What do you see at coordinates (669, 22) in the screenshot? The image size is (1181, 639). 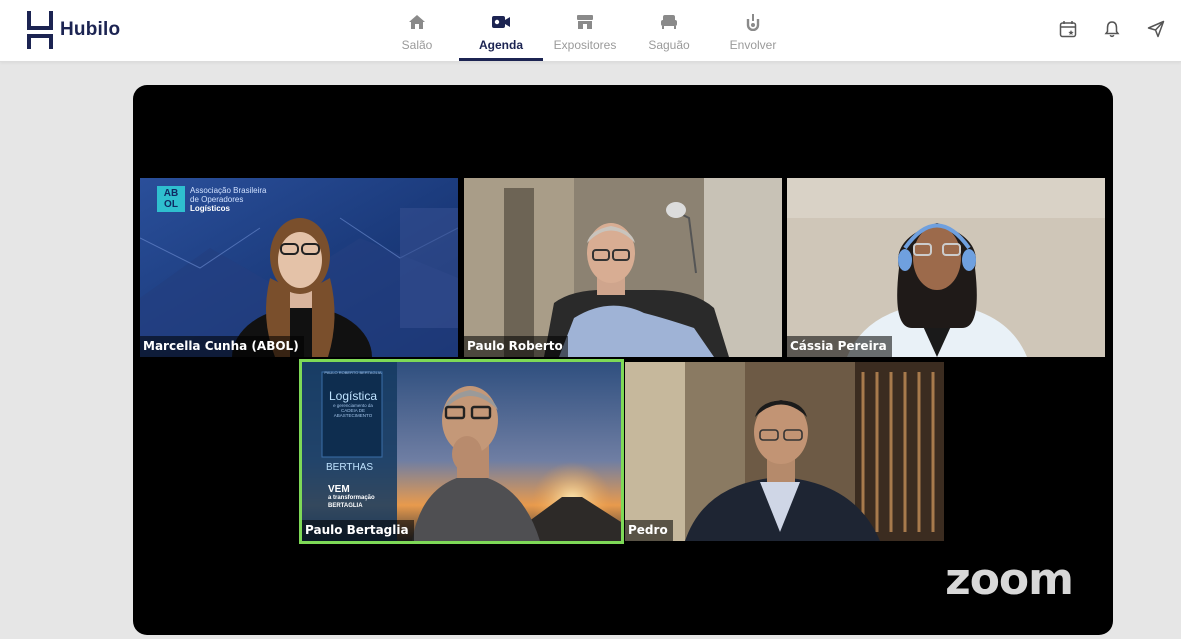 I see `lounge-chair-icon` at bounding box center [669, 22].